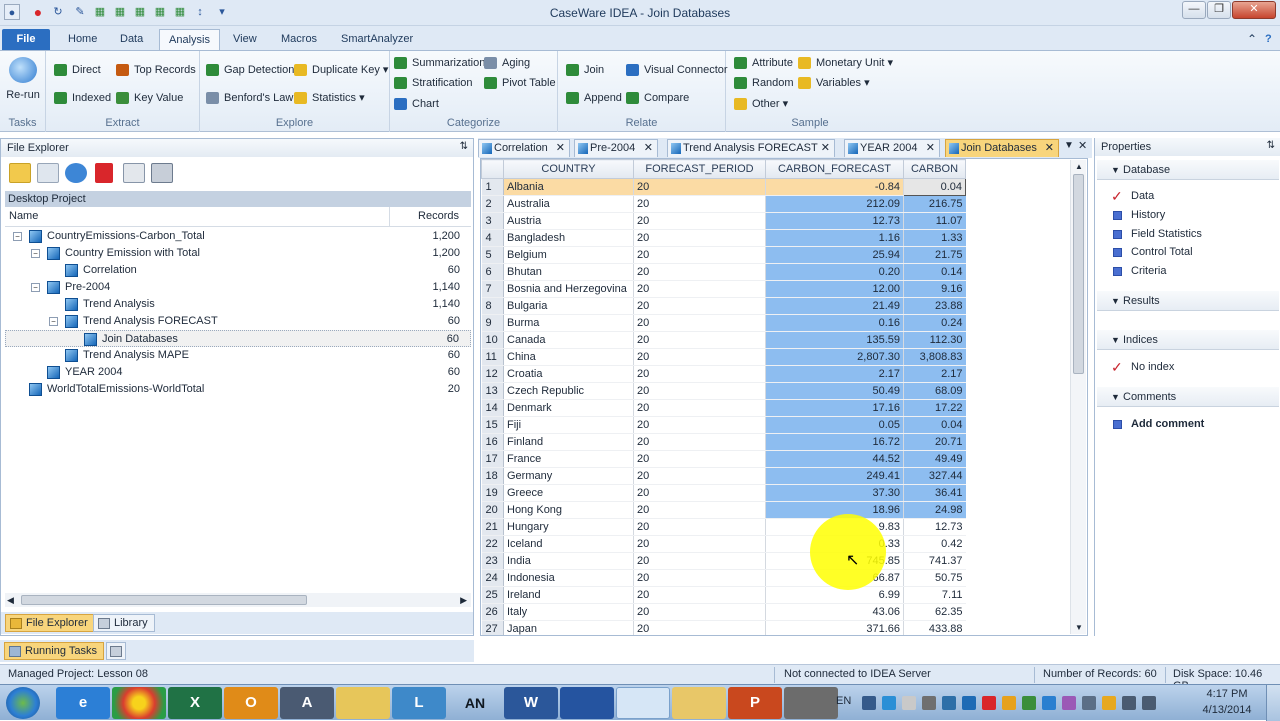 Image resolution: width=1280 pixels, height=721 pixels. I want to click on cell-carbon-forecast: 37.30, so click(834, 493).